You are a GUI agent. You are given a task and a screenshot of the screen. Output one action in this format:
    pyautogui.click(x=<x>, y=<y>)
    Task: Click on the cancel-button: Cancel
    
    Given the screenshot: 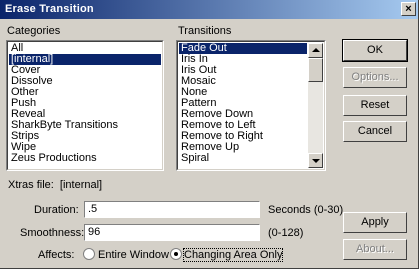 What is the action you would take?
    pyautogui.click(x=375, y=131)
    